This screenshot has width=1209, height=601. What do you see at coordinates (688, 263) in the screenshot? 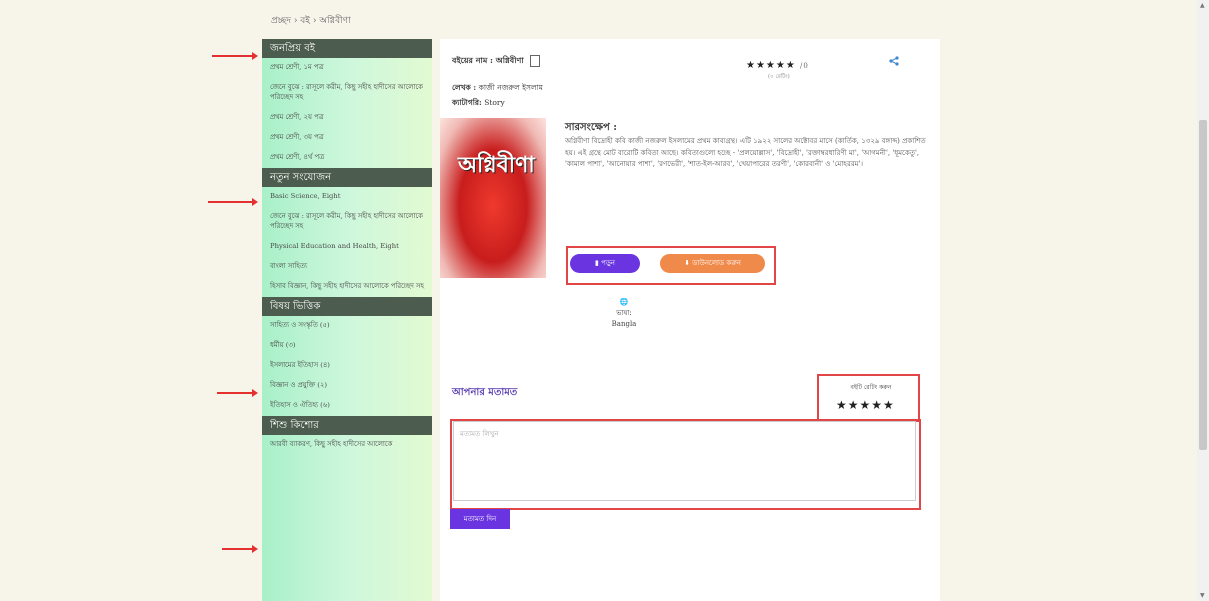
I see `download-icon: ⬇` at bounding box center [688, 263].